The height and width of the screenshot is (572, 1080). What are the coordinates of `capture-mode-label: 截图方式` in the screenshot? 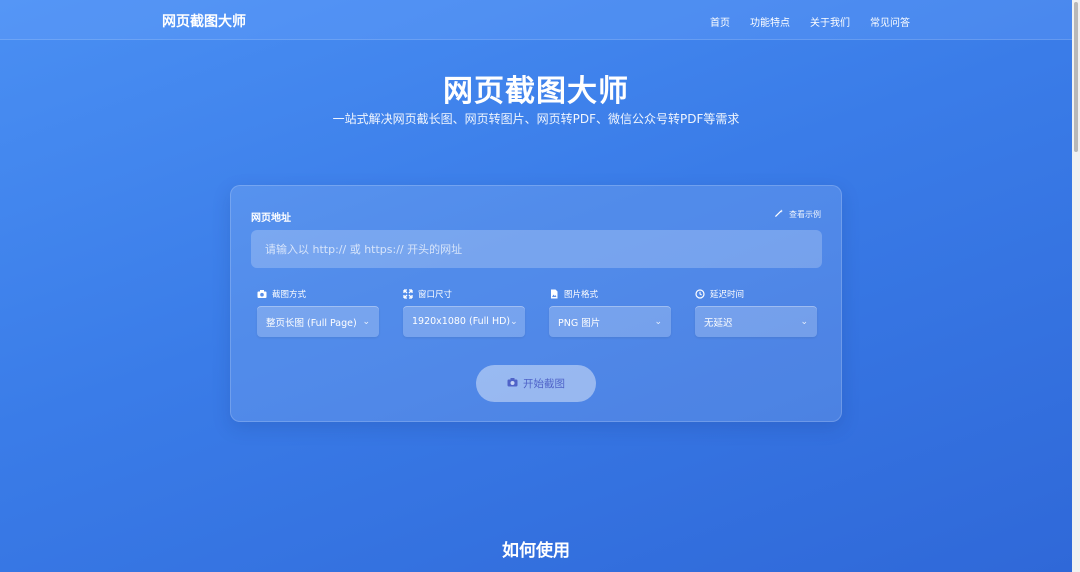 It's located at (289, 295).